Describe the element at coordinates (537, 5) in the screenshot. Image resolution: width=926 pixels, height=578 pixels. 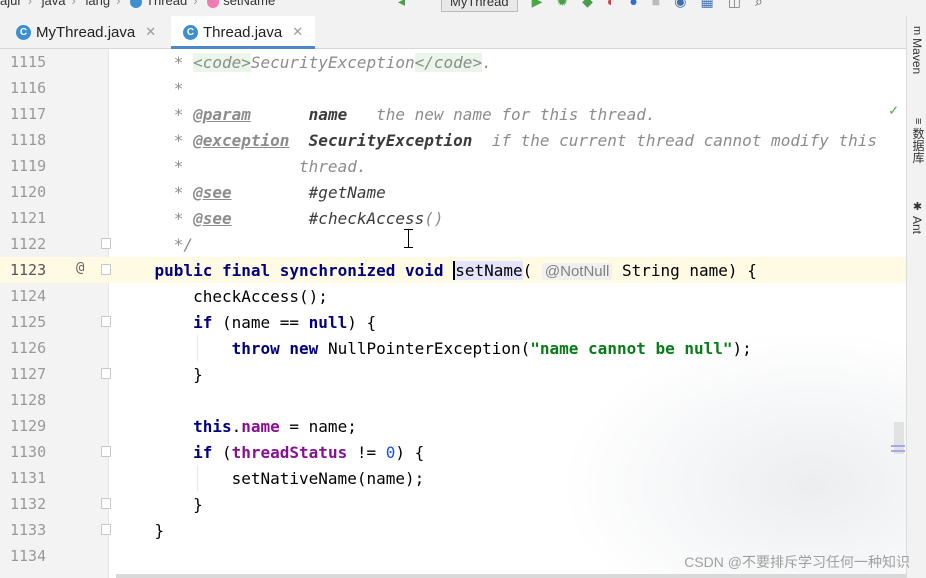
I see `run-icon: ▶` at that location.